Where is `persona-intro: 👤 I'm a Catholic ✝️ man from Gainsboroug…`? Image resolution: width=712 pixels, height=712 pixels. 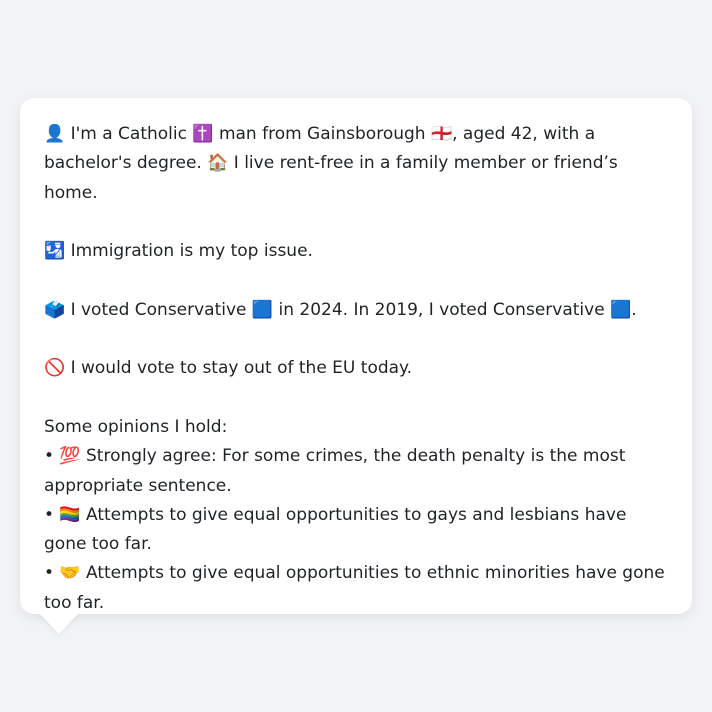
persona-intro: 👤 I'm a Catholic ✝️ man from Gainsboroug… is located at coordinates (331, 163).